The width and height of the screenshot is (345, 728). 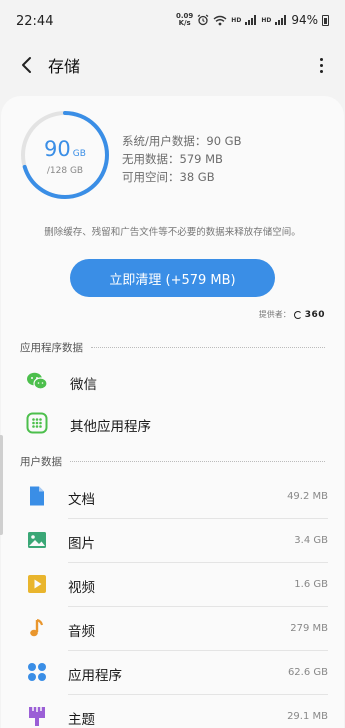 What do you see at coordinates (64, 66) in the screenshot?
I see `page-title: 存储` at bounding box center [64, 66].